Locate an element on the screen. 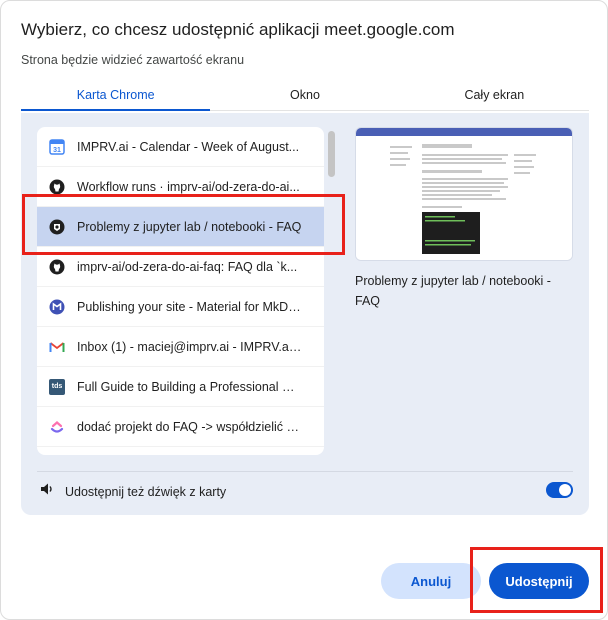  dialog-subtitle: Strona będzie widzieć zawartość ekranu is located at coordinates (133, 60).